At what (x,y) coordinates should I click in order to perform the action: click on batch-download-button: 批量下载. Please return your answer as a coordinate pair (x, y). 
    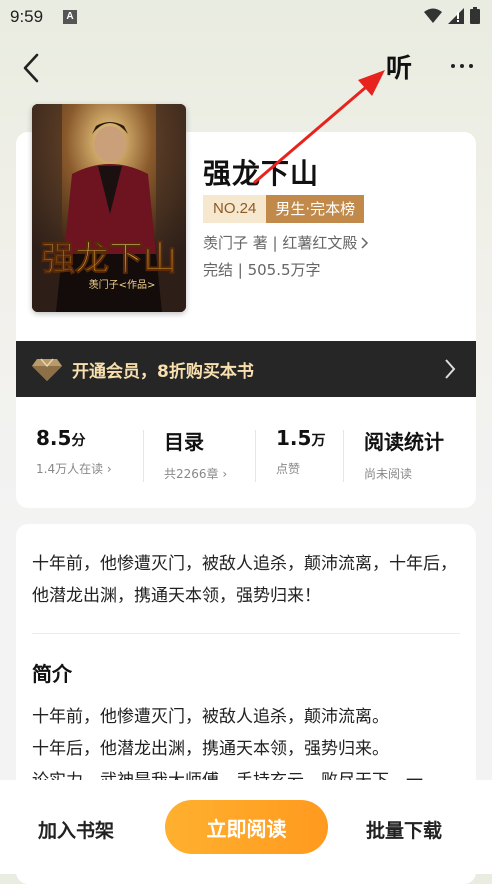
    Looking at the image, I should click on (404, 829).